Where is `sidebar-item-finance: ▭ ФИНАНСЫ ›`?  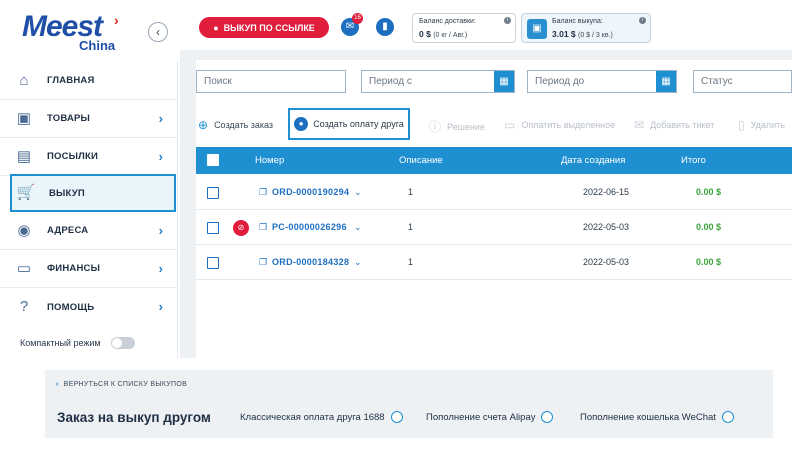 sidebar-item-finance: ▭ ФИНАНСЫ › is located at coordinates (88, 269).